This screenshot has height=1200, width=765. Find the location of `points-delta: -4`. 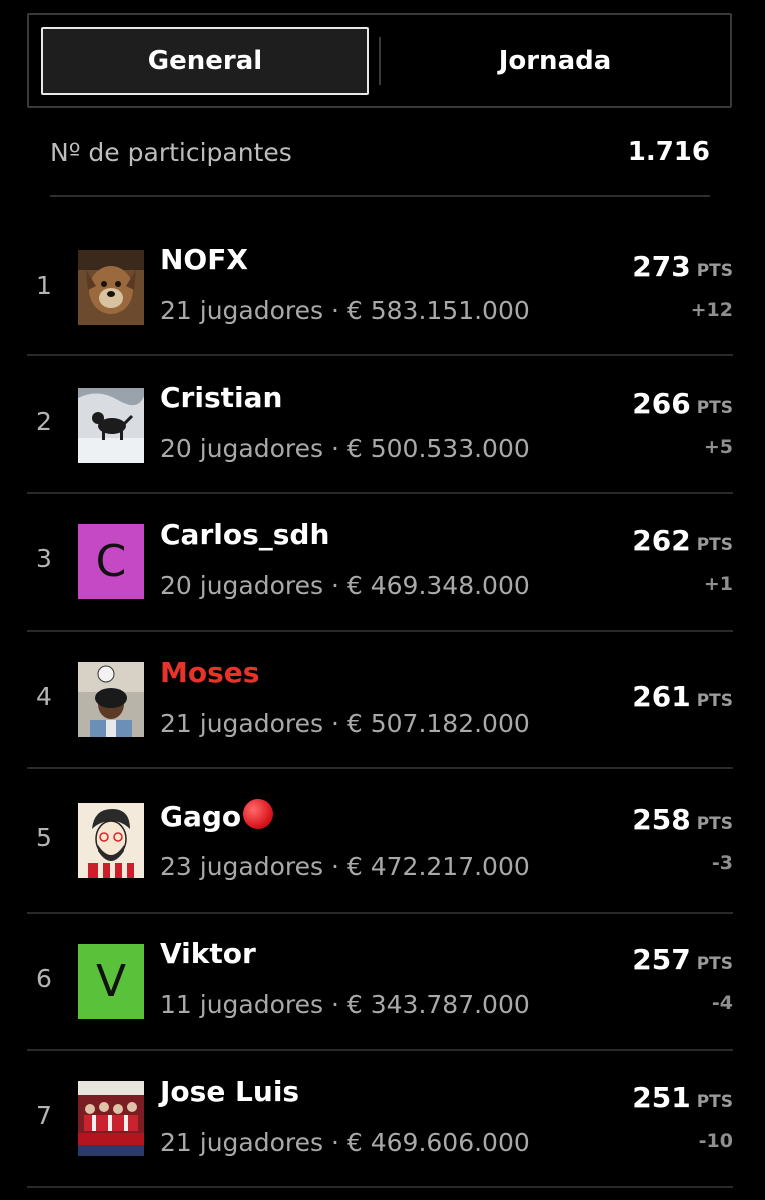

points-delta: -4 is located at coordinates (722, 1003).